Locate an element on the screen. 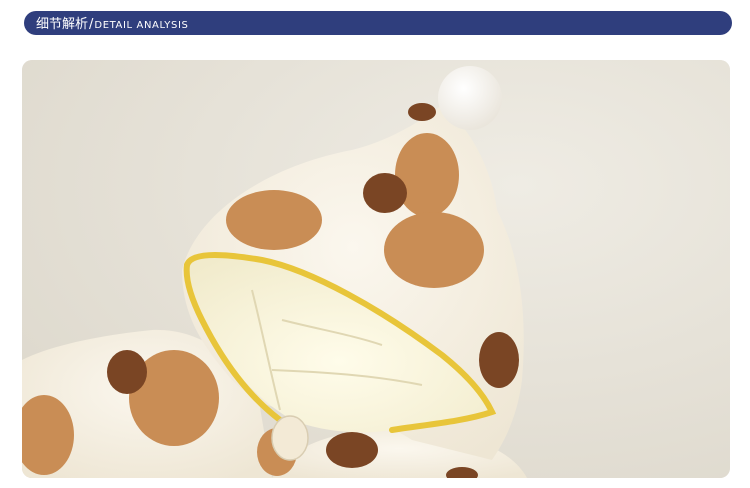  header-title-chinese: 细节解析 is located at coordinates (62, 24).